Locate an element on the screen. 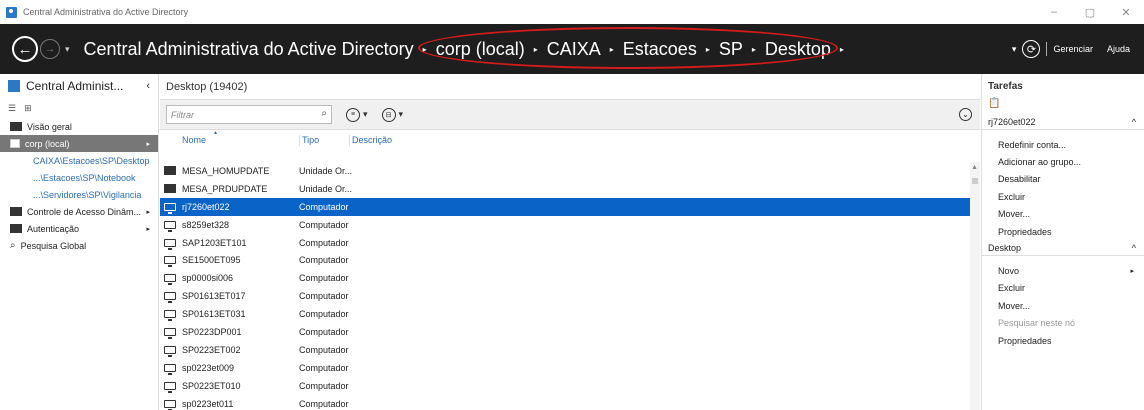 This screenshot has width=1144, height=410. save-query-button: ⊟ ▾ is located at coordinates (392, 114).